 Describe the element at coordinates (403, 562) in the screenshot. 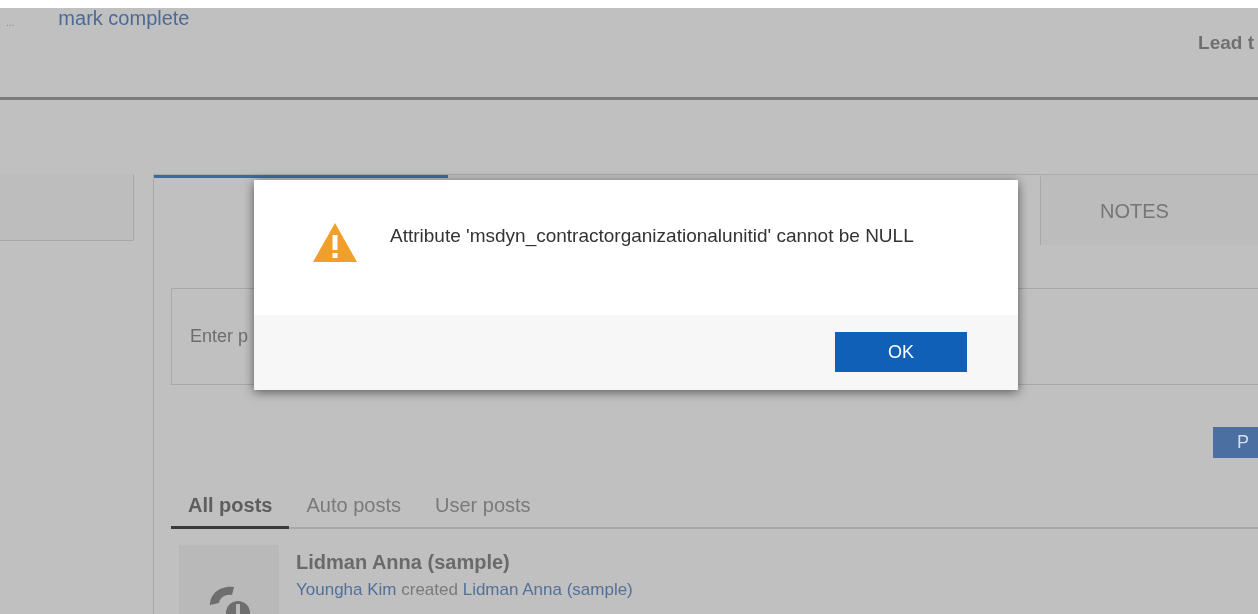

I see `post-title: Lidman Anna (sample)` at that location.